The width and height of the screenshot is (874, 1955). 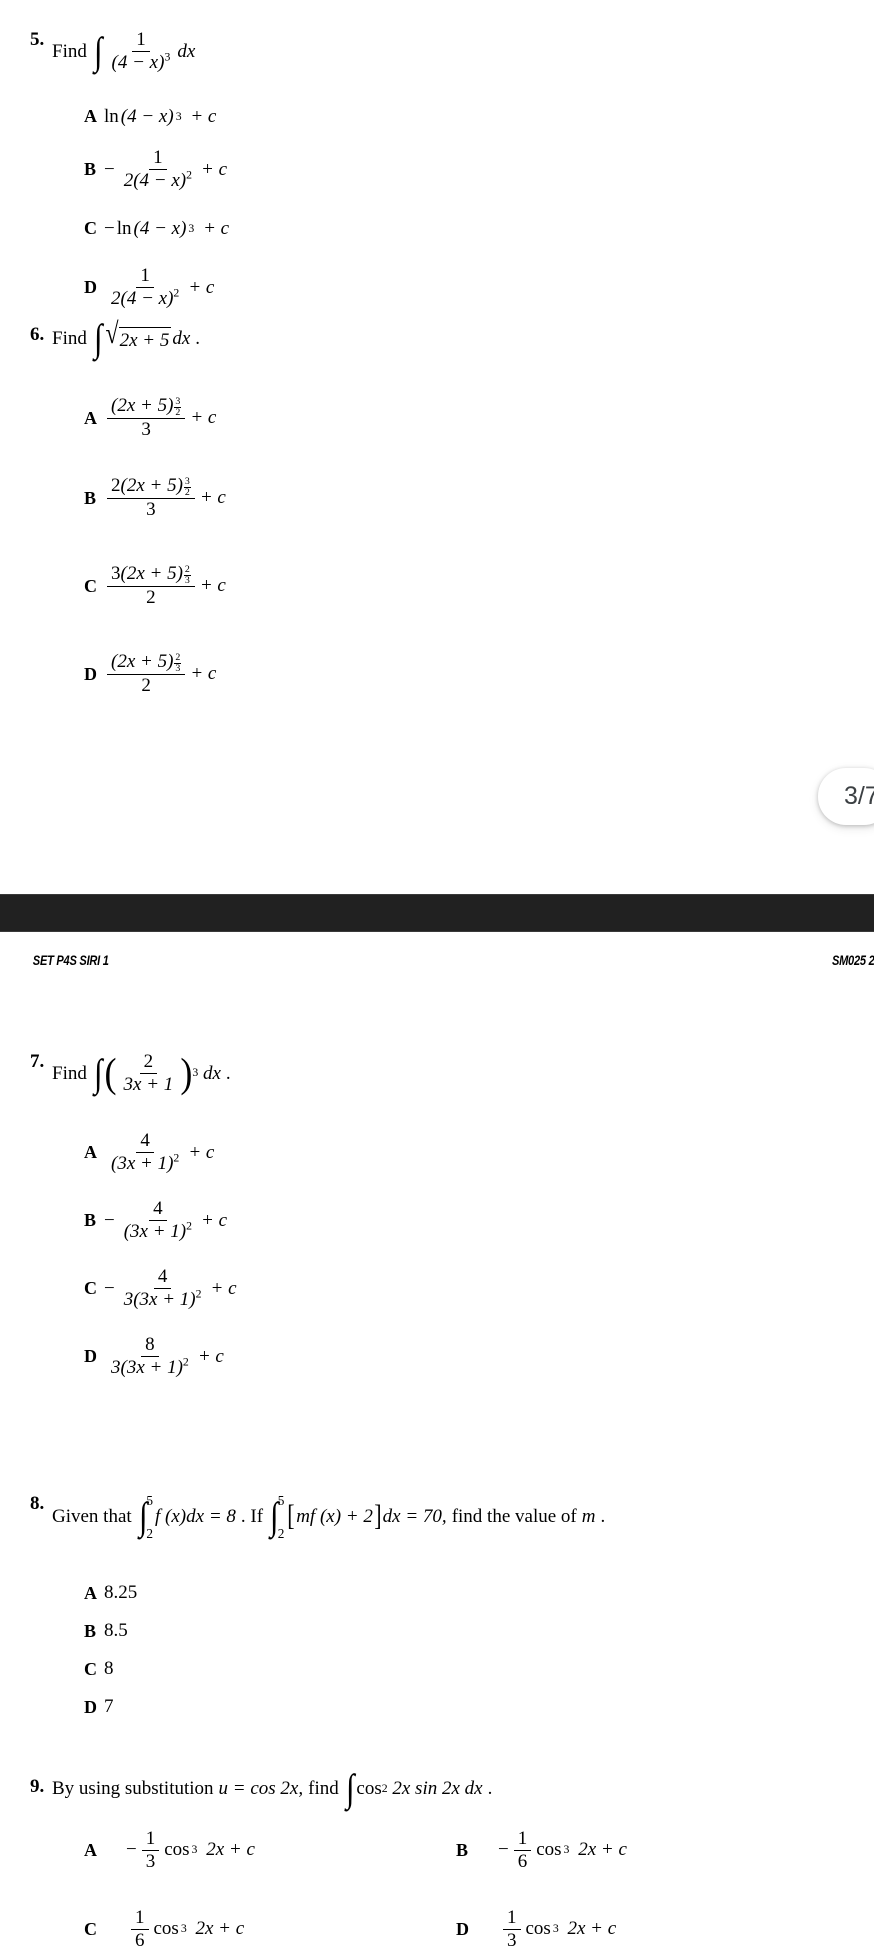 I want to click on question-5-number: 5., so click(x=37, y=39).